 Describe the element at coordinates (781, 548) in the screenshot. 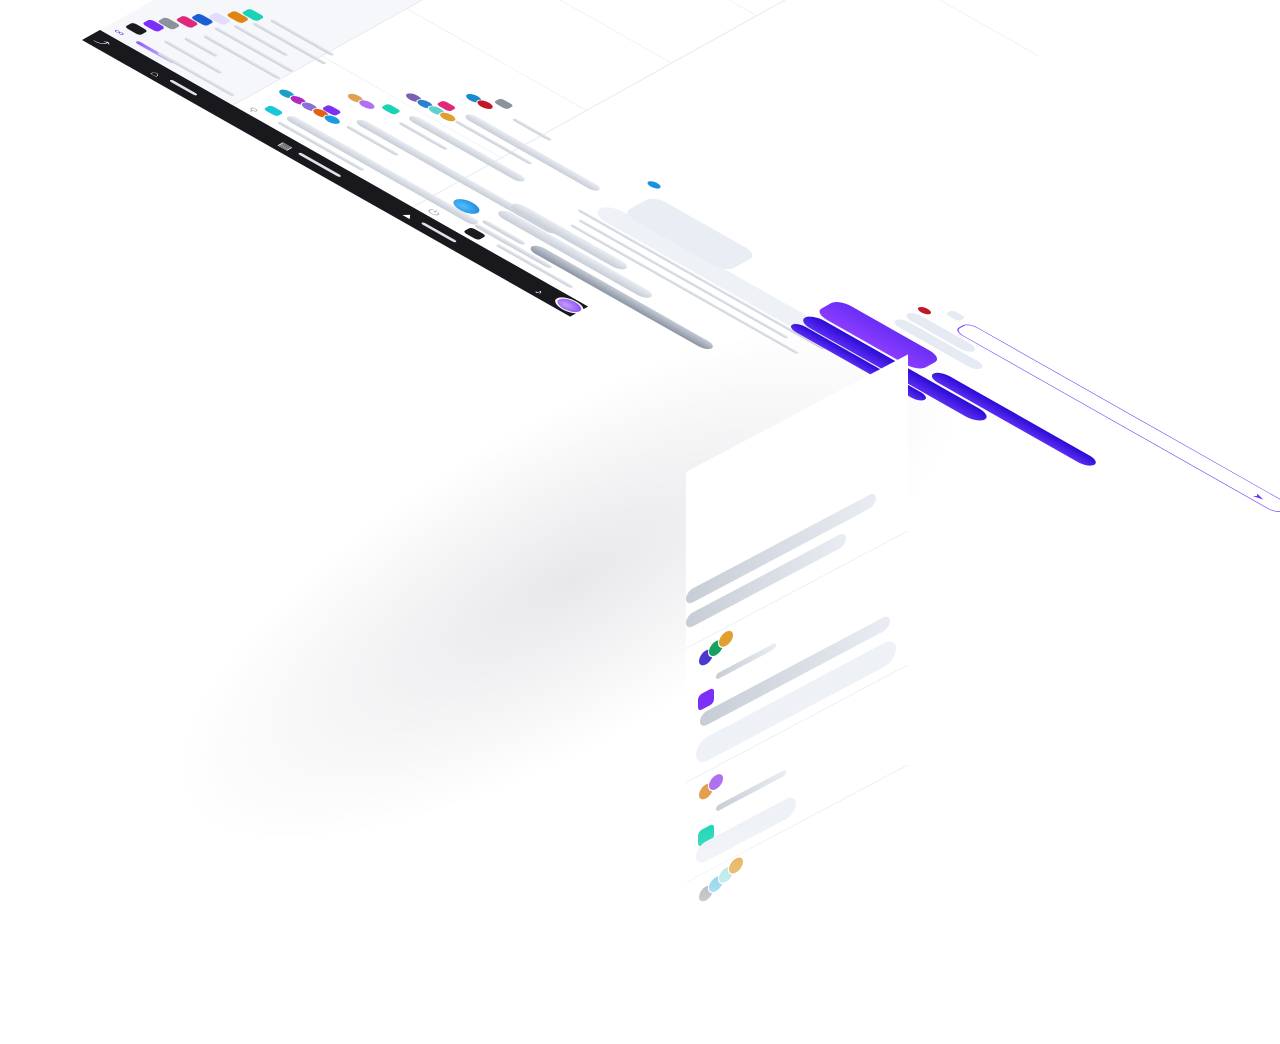

I see `dropdown-title` at that location.